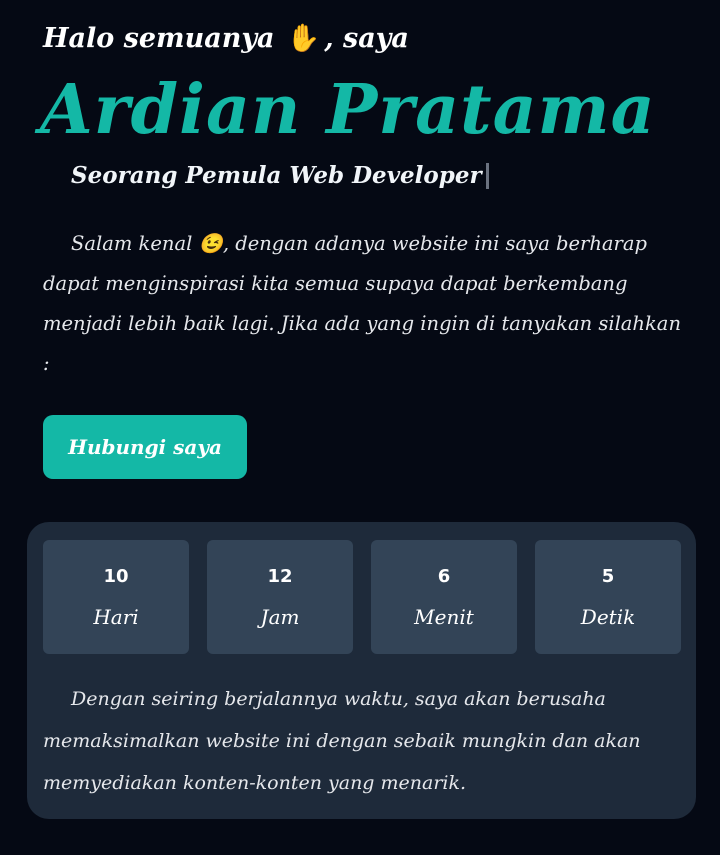  Describe the element at coordinates (159, 38) in the screenshot. I see `greeting-text: Halo semuanya` at that location.